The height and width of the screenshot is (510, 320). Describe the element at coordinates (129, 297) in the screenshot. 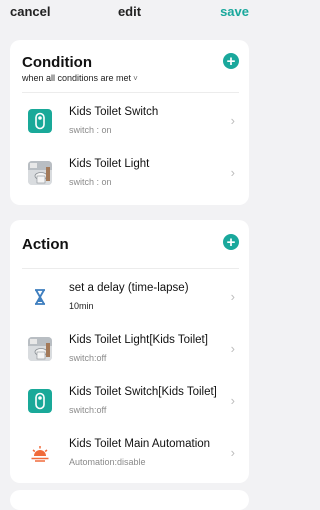

I see `action-item-delay: set a delay (time-lapse) 10min ›` at that location.